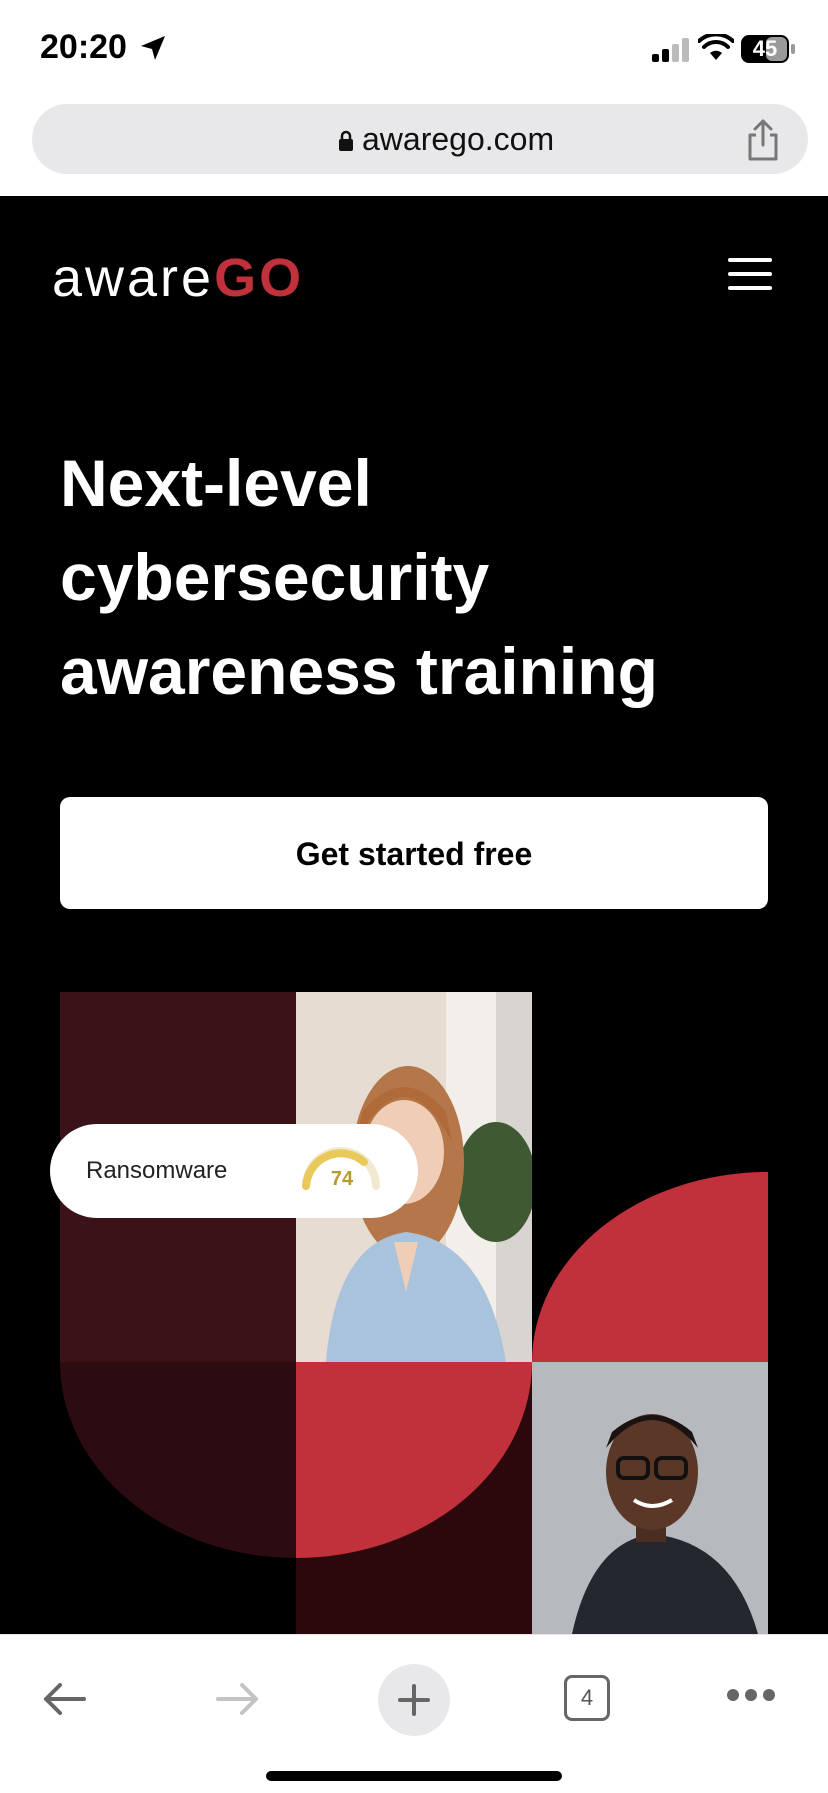 The image size is (828, 1793). I want to click on awarego-logo: awareGO, so click(178, 278).